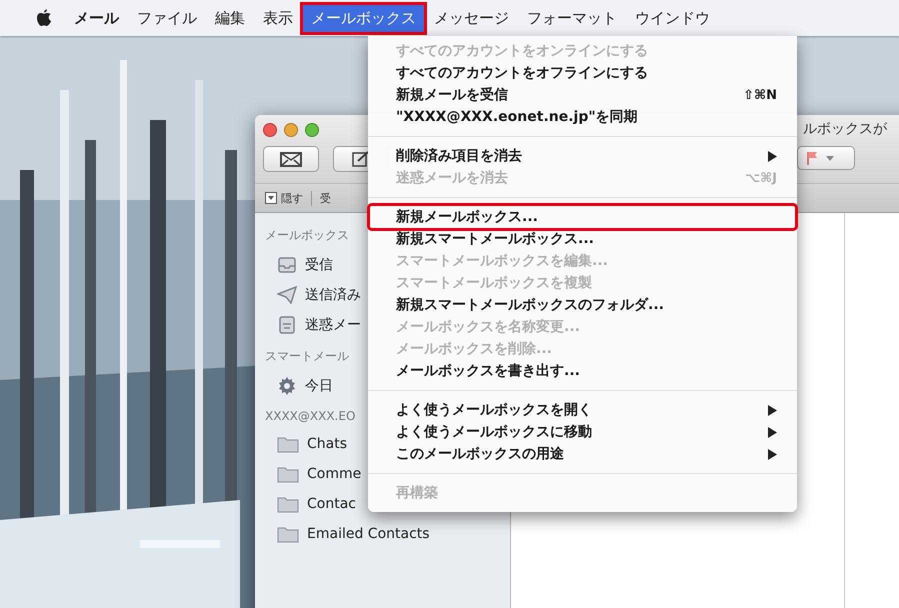  I want to click on shortcut-label: ⌥⌘J, so click(761, 178).